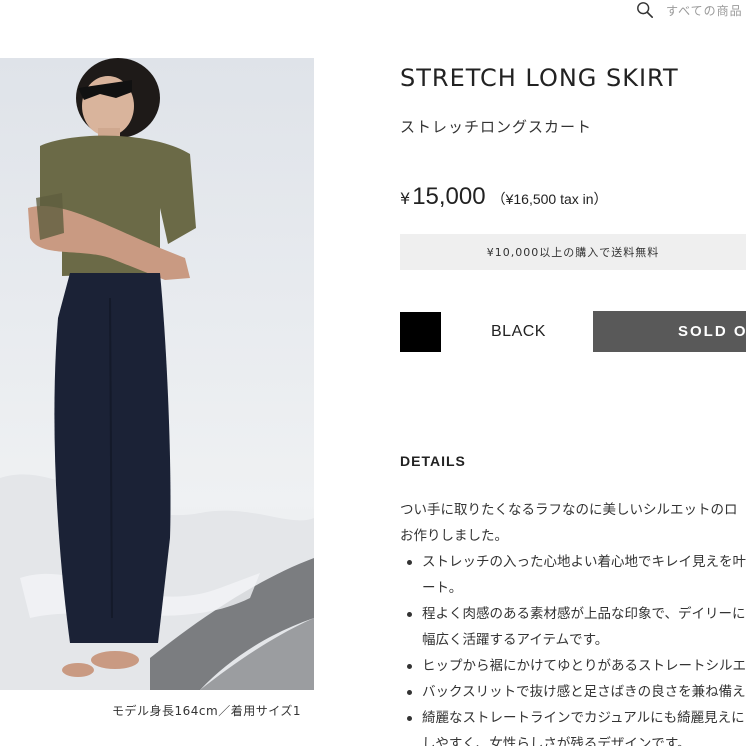 The width and height of the screenshot is (746, 746). What do you see at coordinates (584, 562) in the screenshot?
I see `bullet-line: ストレッチの入った心地よい着心地でキレイ見えを叶` at bounding box center [584, 562].